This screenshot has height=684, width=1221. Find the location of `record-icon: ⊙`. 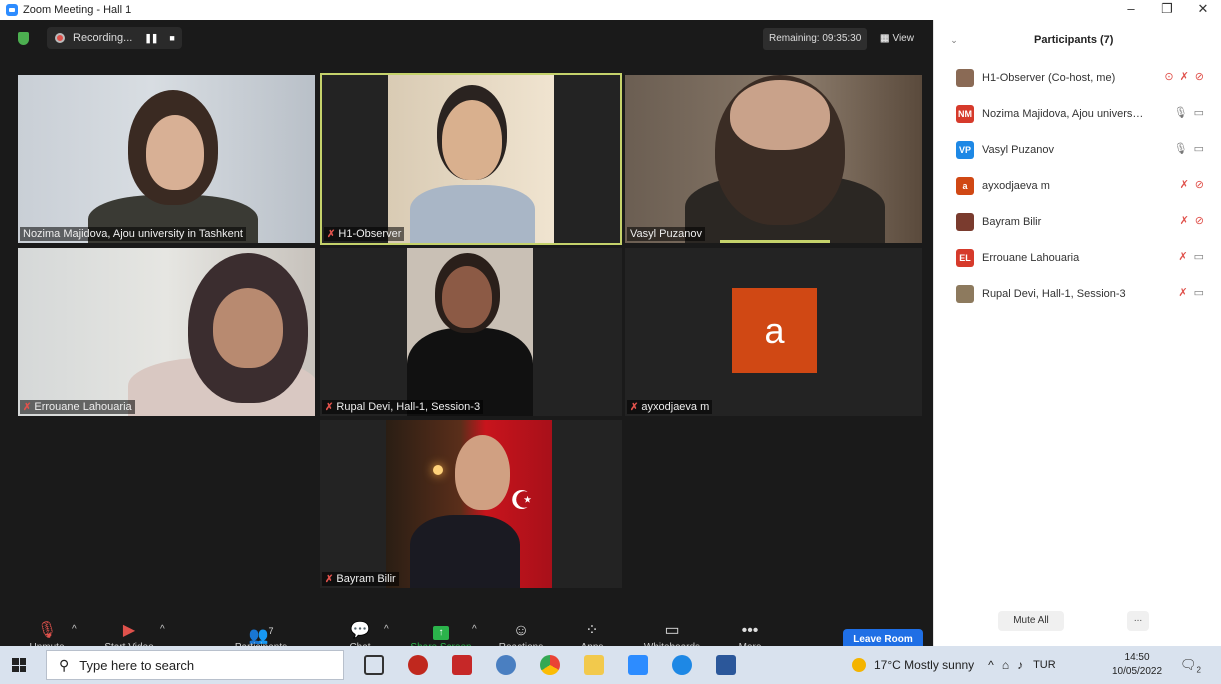

record-icon: ⊙ is located at coordinates (1169, 77).